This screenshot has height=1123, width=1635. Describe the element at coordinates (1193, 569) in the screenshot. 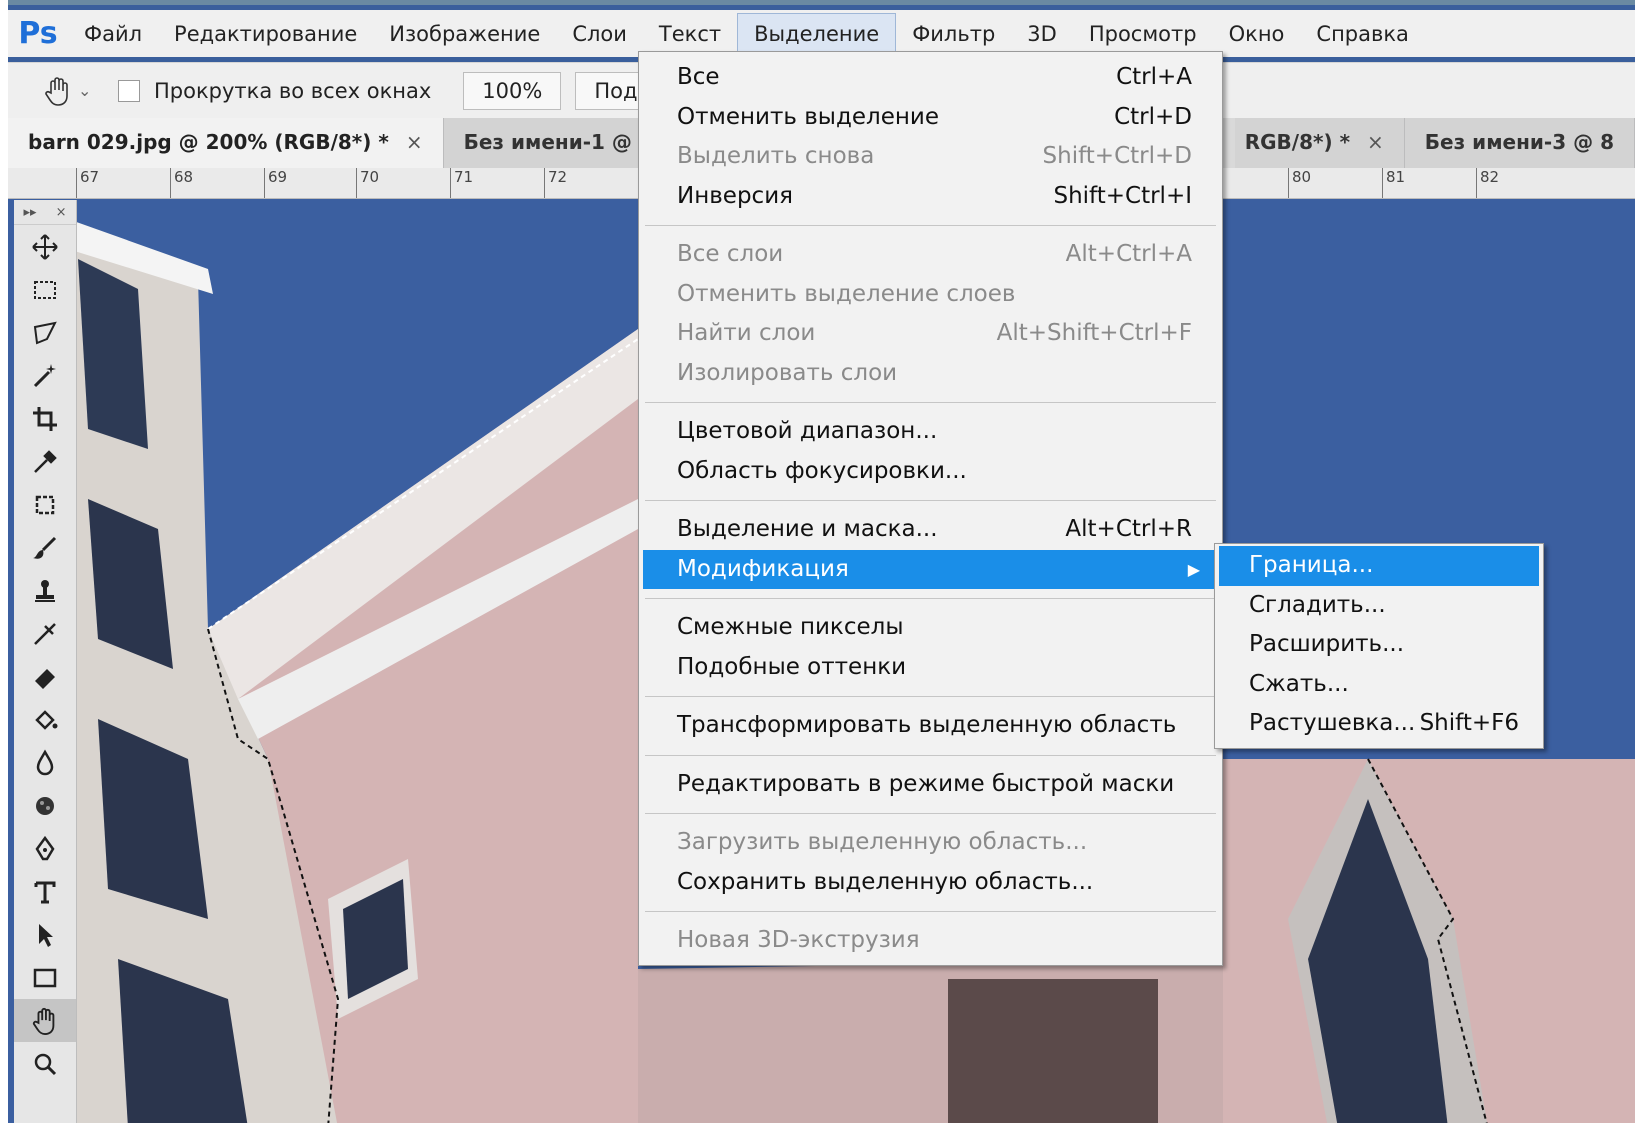

I see `submenu-arrow-icon: ▶` at that location.